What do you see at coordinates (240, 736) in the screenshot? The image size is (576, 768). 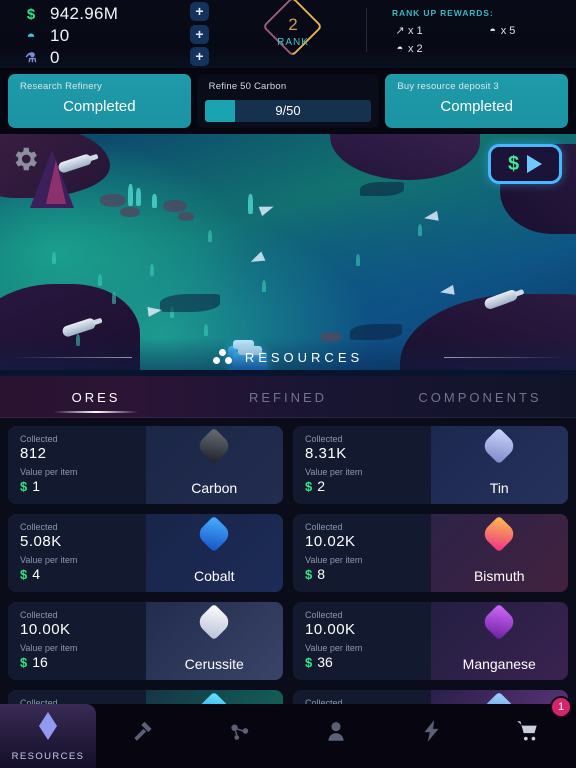 I see `nav-item-research` at bounding box center [240, 736].